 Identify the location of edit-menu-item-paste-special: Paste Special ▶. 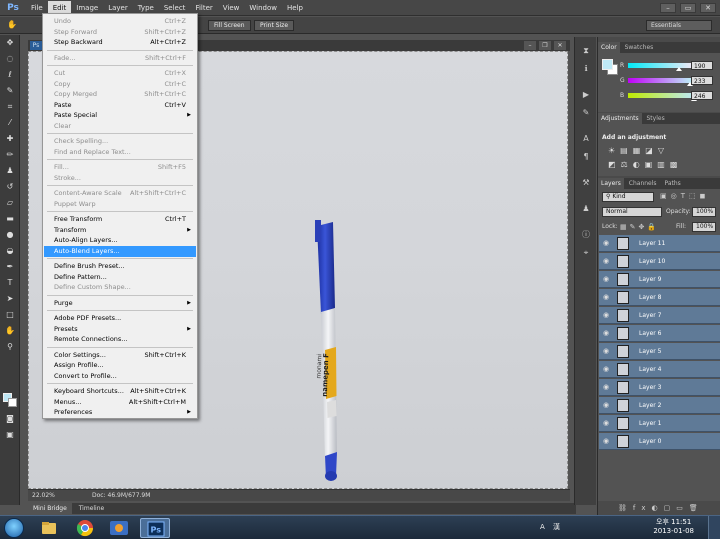
(120, 115).